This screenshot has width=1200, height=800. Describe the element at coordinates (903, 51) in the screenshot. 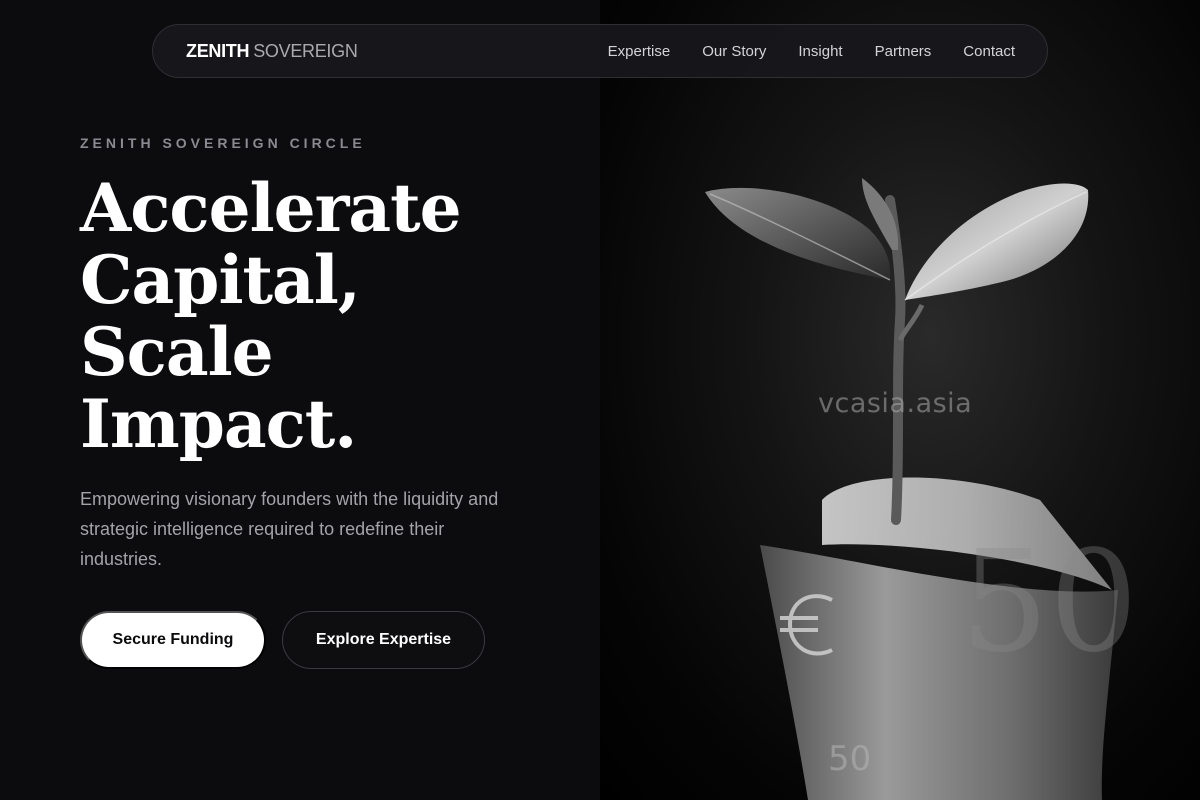

I see `nav-link-partners: Partners` at that location.